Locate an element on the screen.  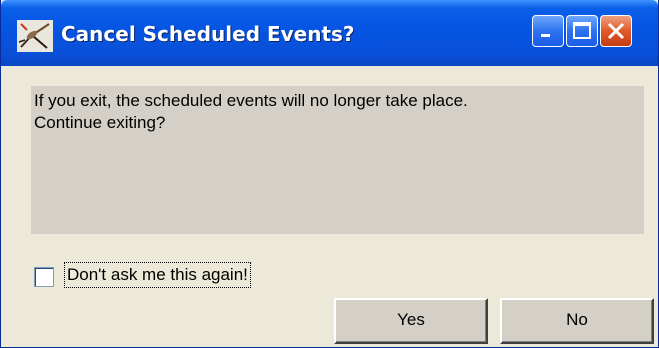
no-button: No is located at coordinates (577, 321).